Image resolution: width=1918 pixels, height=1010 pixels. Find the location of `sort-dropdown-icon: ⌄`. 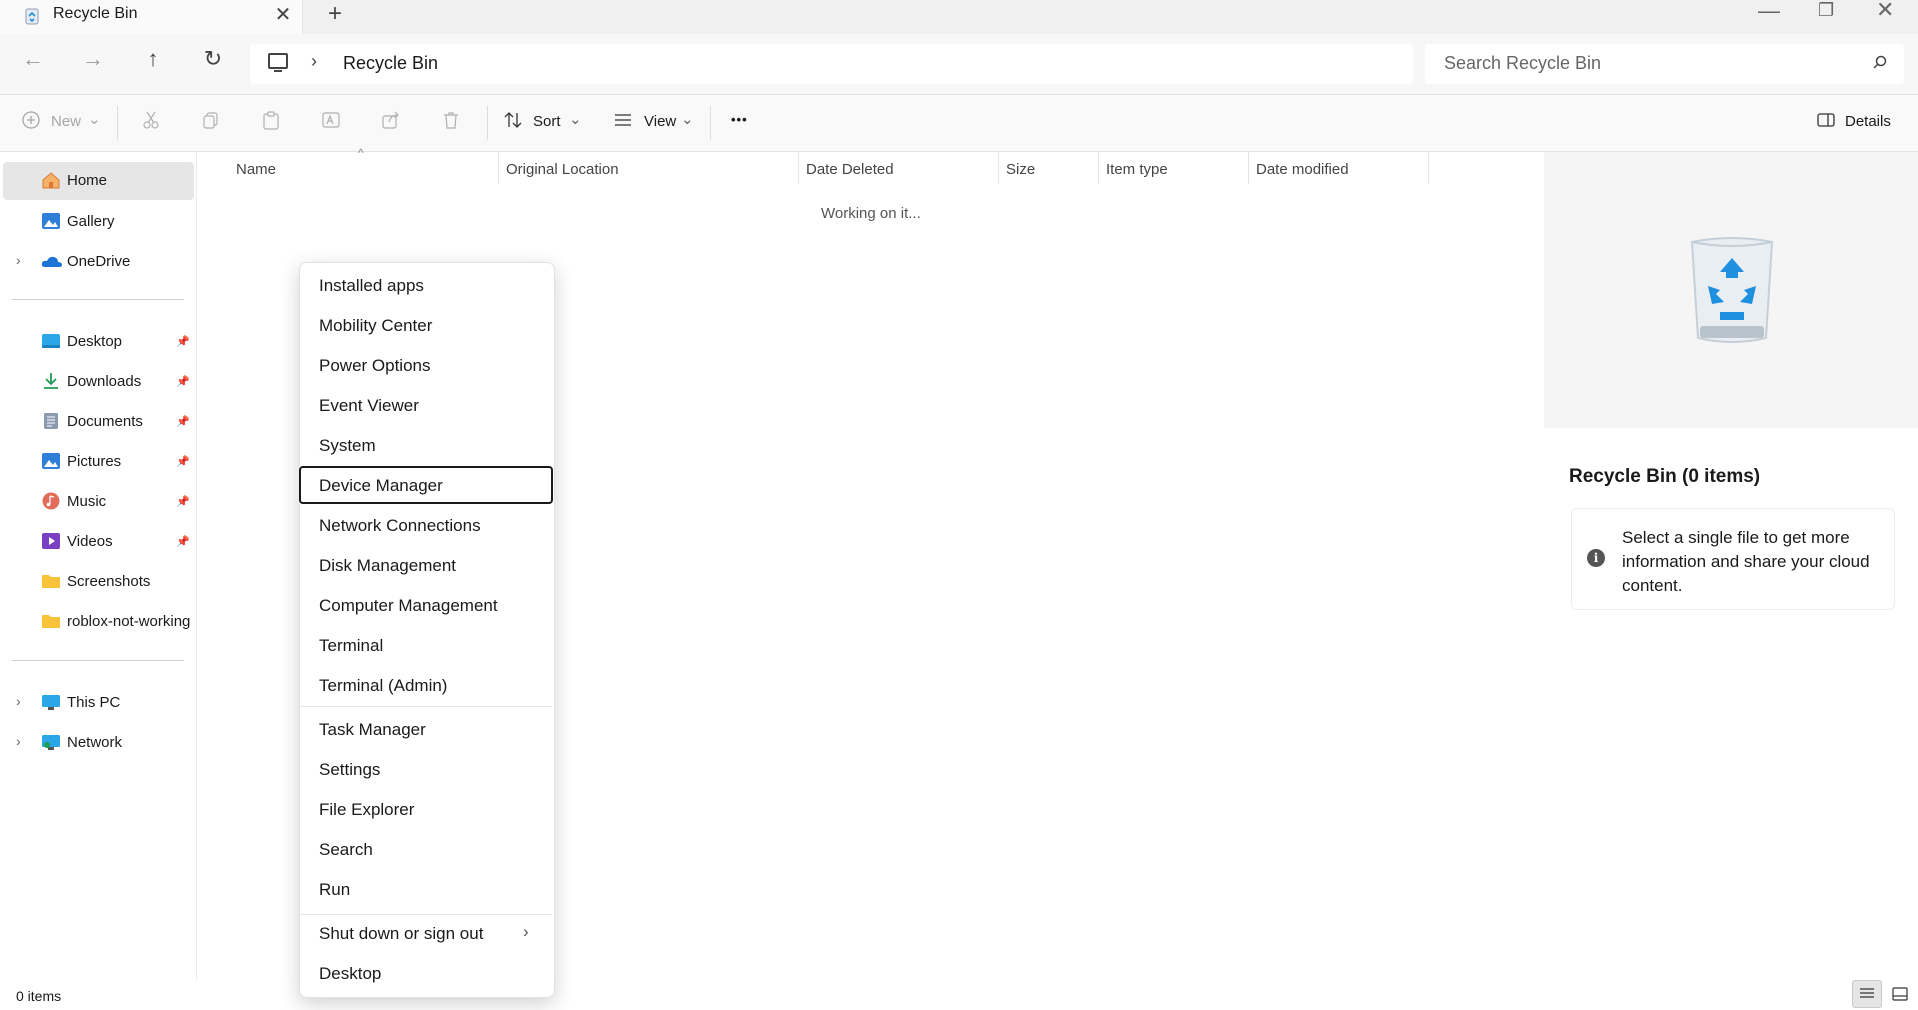

sort-dropdown-icon: ⌄ is located at coordinates (575, 119).